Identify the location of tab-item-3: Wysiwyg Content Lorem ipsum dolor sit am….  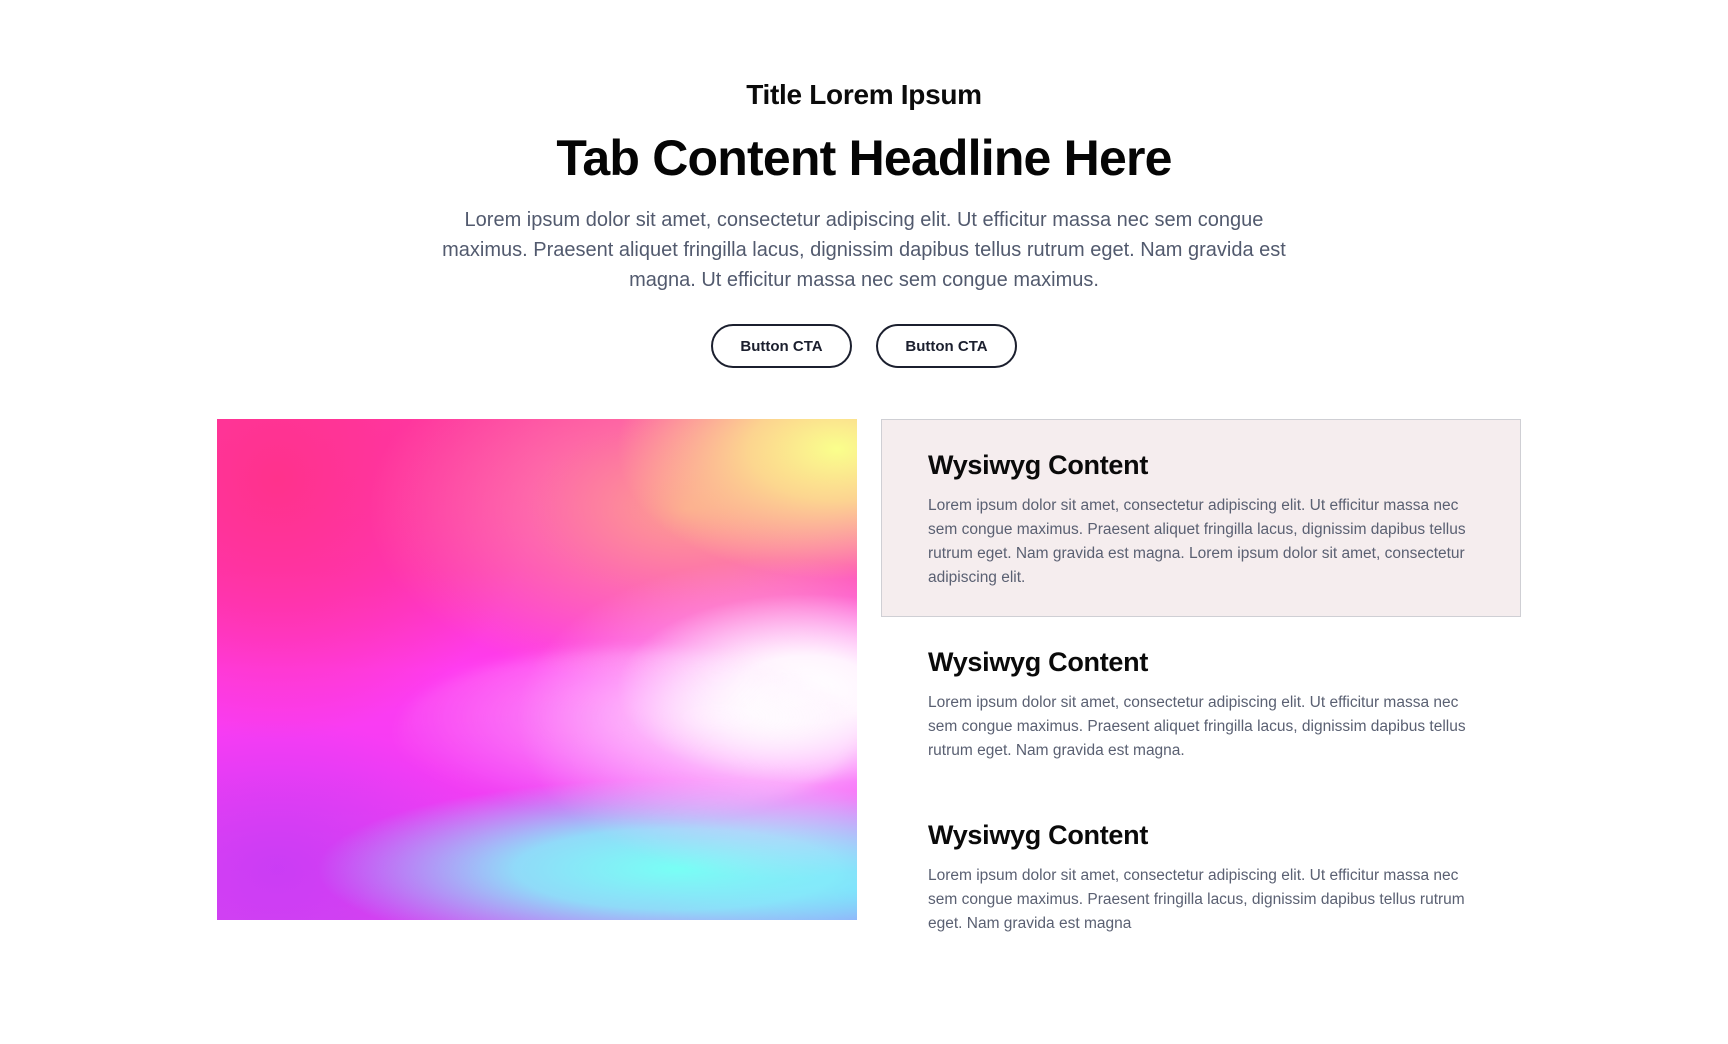
(1201, 889).